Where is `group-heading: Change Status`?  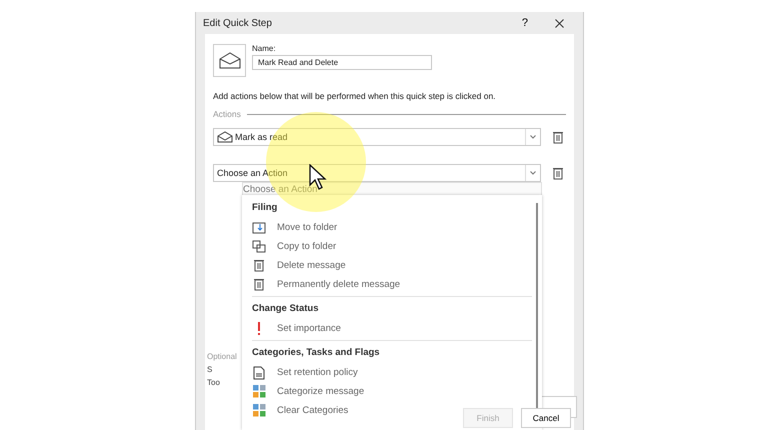 group-heading: Change Status is located at coordinates (286, 309).